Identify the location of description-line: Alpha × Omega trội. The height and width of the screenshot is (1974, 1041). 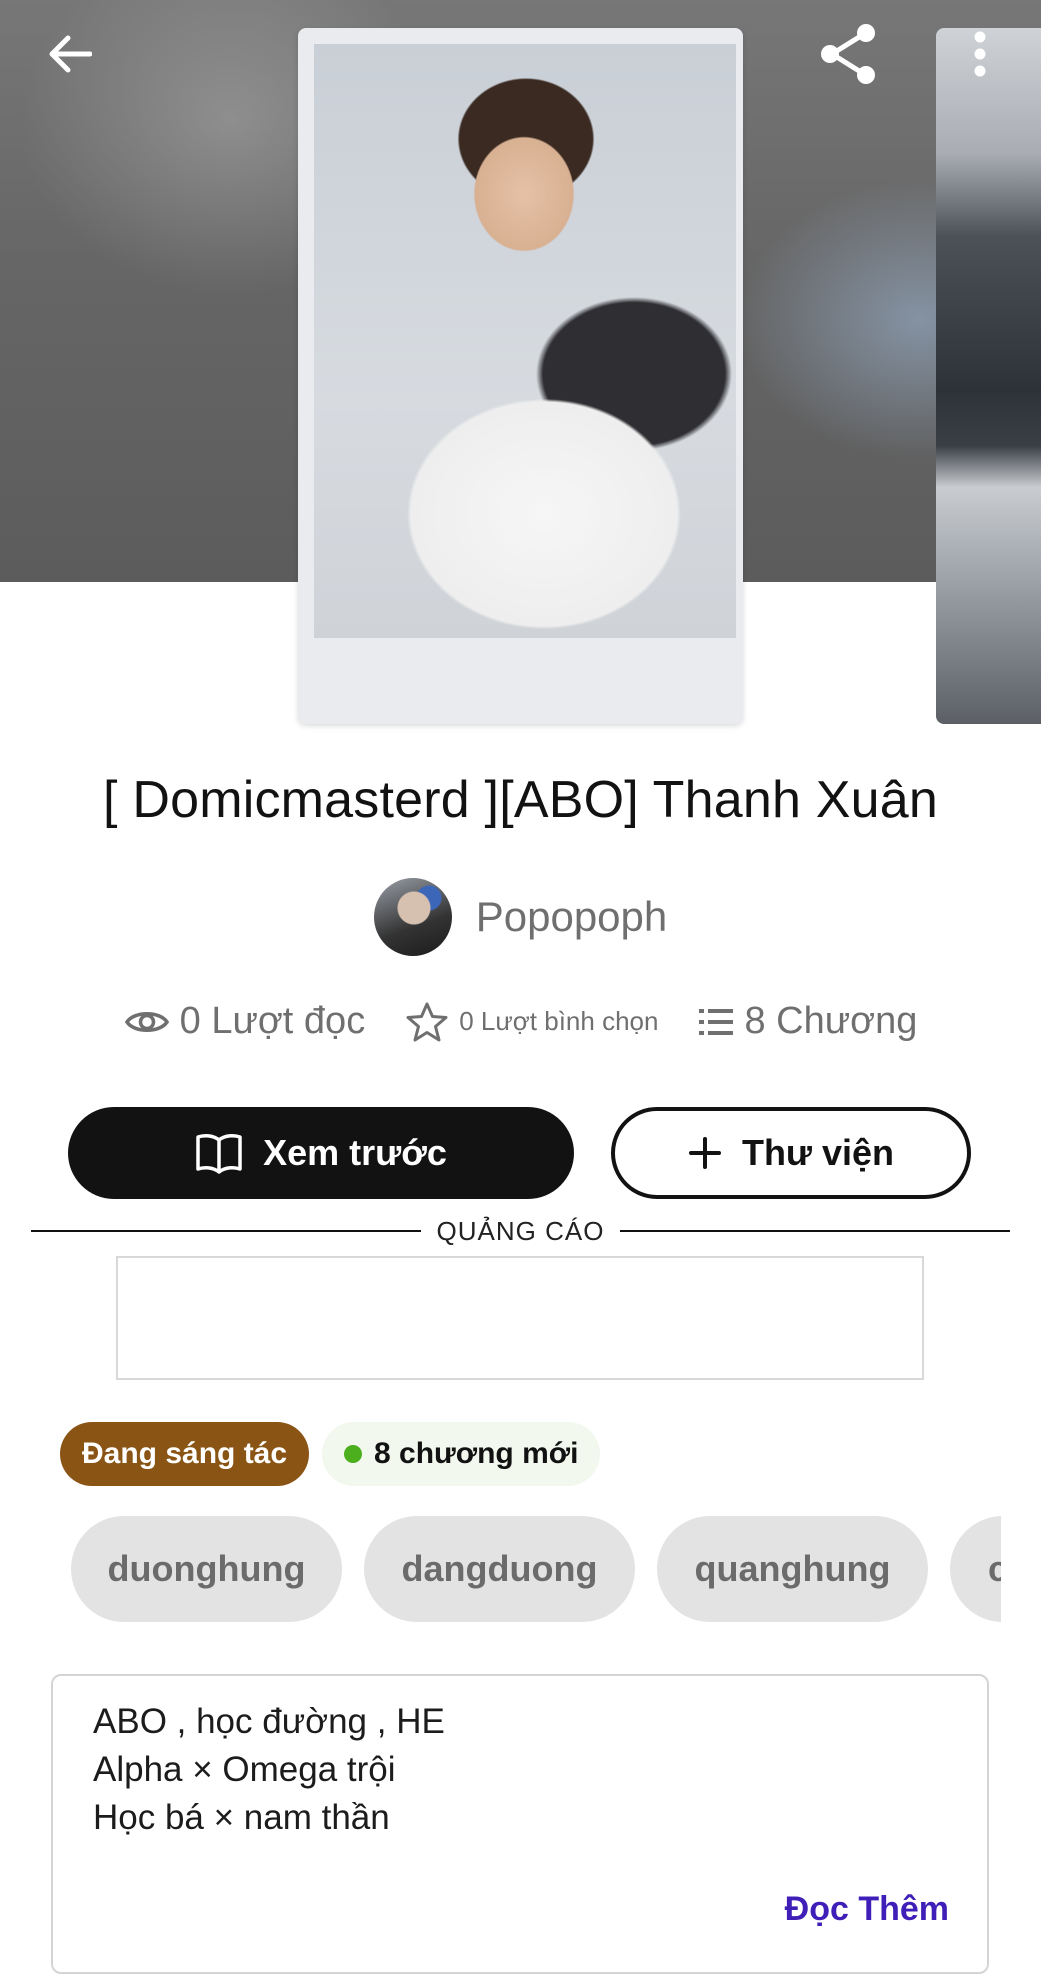
(244, 1769).